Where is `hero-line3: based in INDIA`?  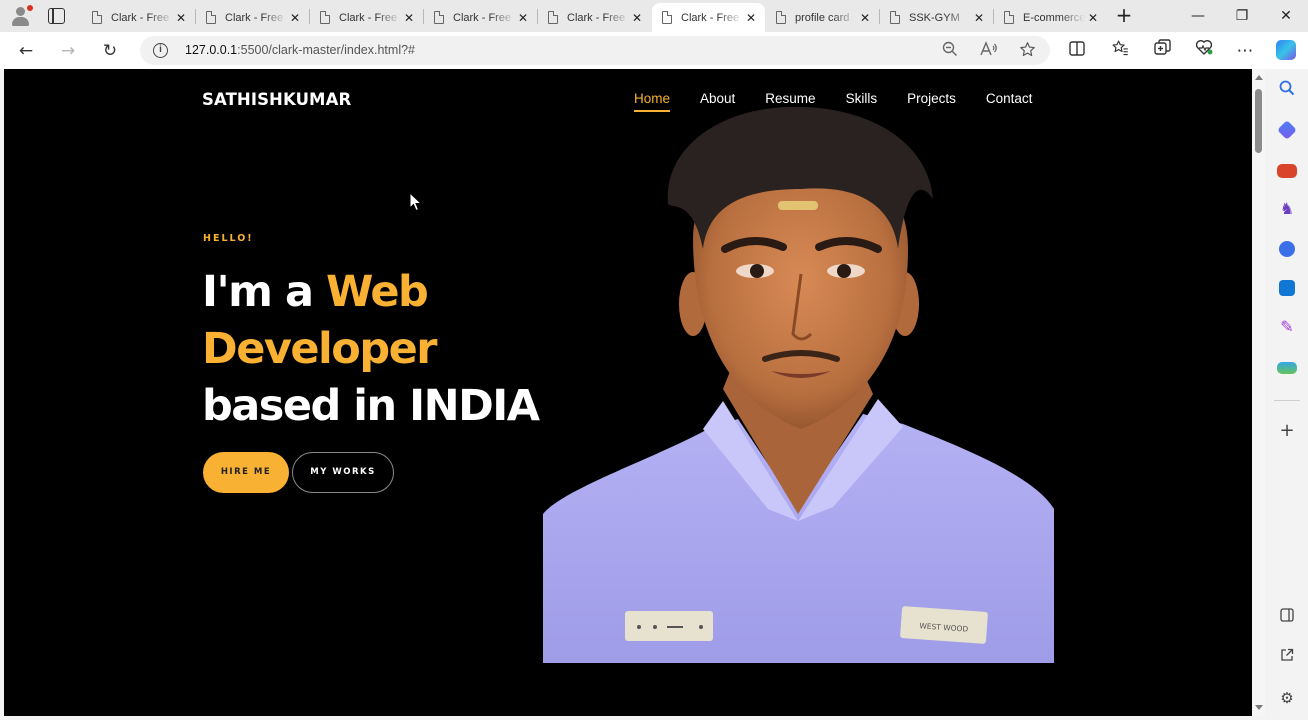
hero-line3: based in INDIA is located at coordinates (371, 406).